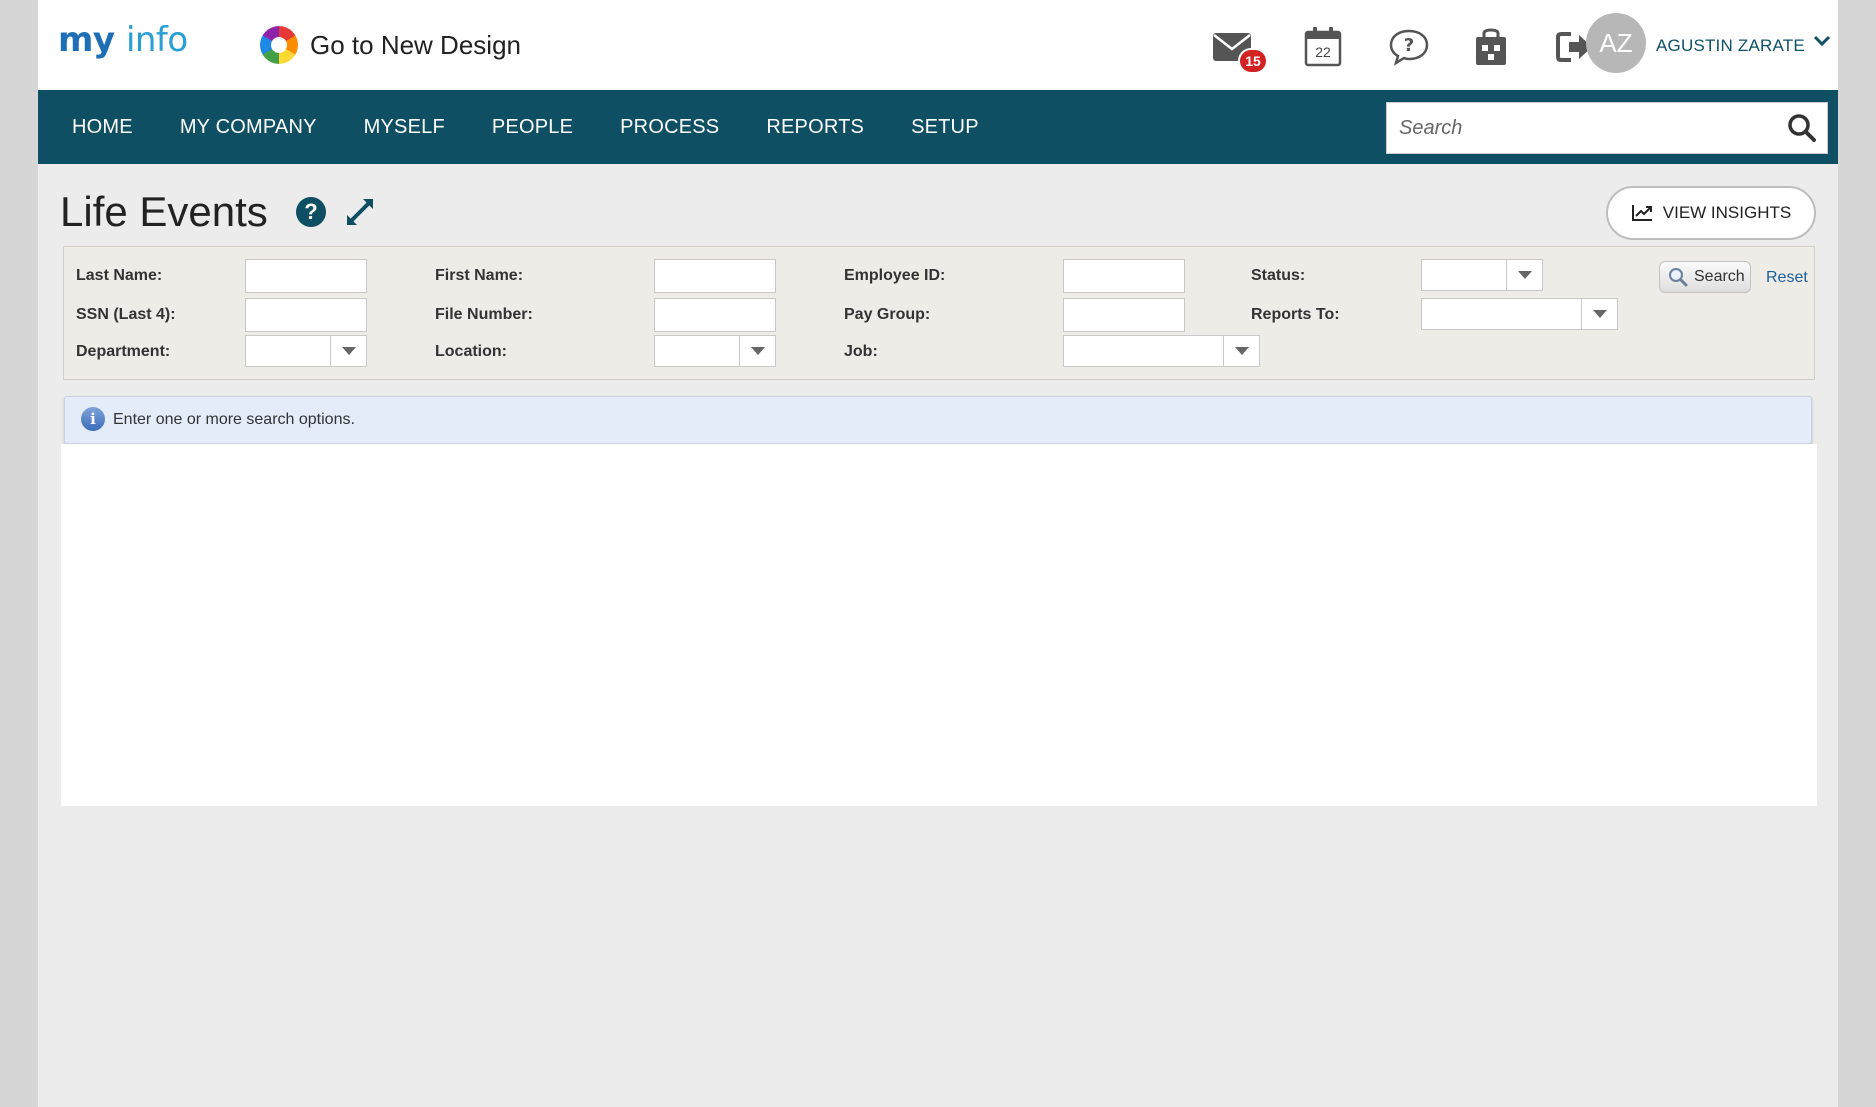  Describe the element at coordinates (86, 40) in the screenshot. I see `logo-my: my` at that location.